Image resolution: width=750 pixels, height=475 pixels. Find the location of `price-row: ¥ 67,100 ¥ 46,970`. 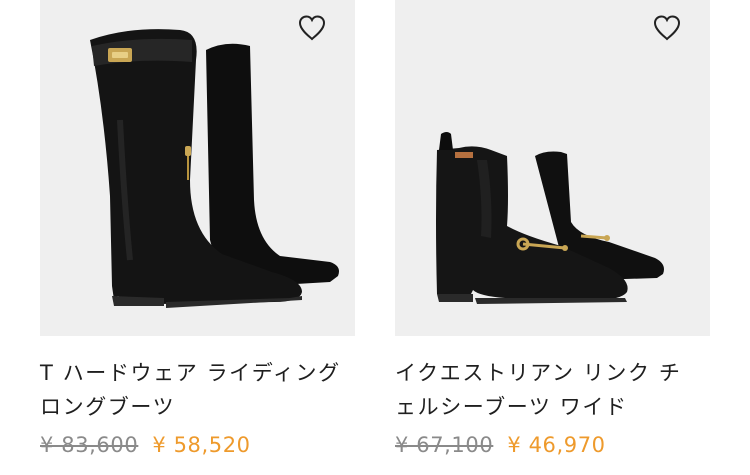

price-row: ¥ 67,100 ¥ 46,970 is located at coordinates (500, 445).